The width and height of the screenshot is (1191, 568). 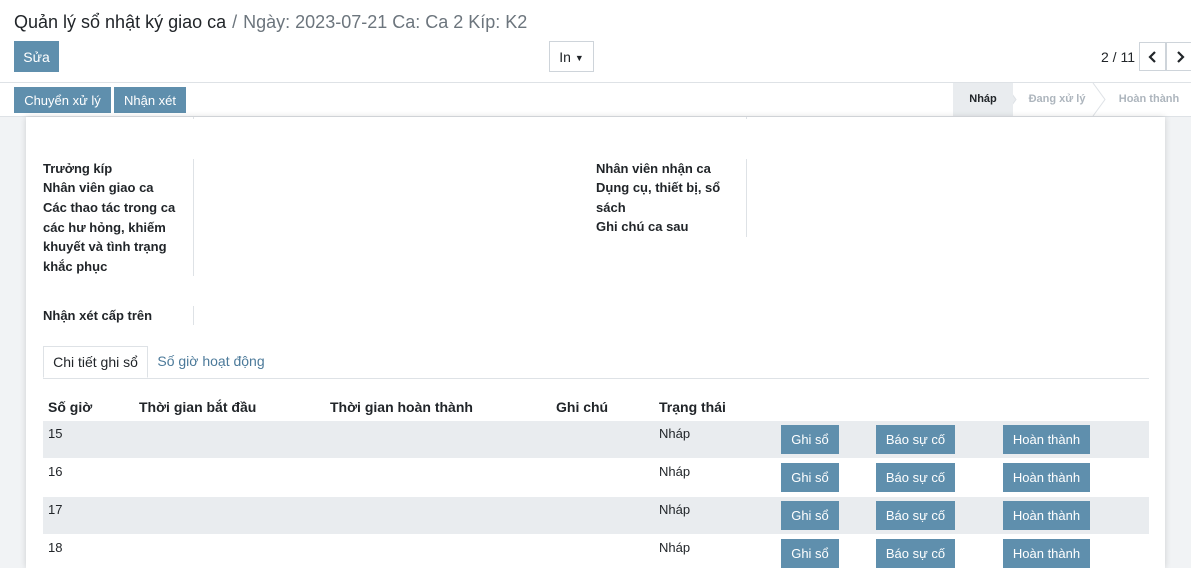 I want to click on column-header-start-time: Thời gian bắt đầu, so click(x=197, y=407).